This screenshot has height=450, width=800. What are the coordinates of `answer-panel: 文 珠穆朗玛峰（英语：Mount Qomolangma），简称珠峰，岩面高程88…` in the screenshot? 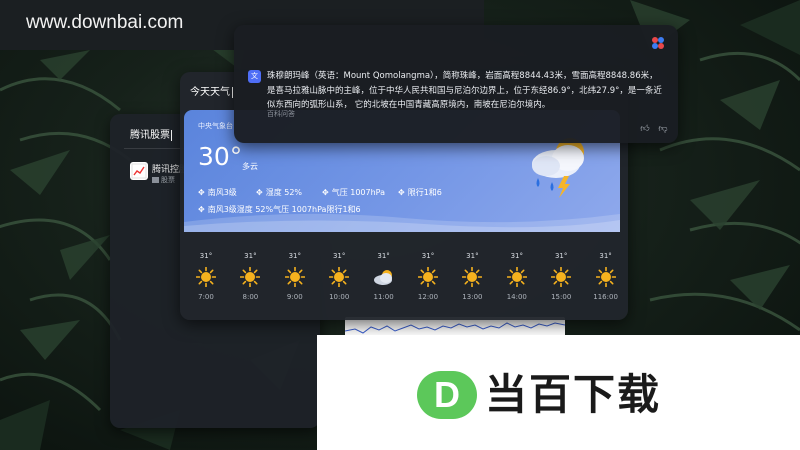 It's located at (456, 84).